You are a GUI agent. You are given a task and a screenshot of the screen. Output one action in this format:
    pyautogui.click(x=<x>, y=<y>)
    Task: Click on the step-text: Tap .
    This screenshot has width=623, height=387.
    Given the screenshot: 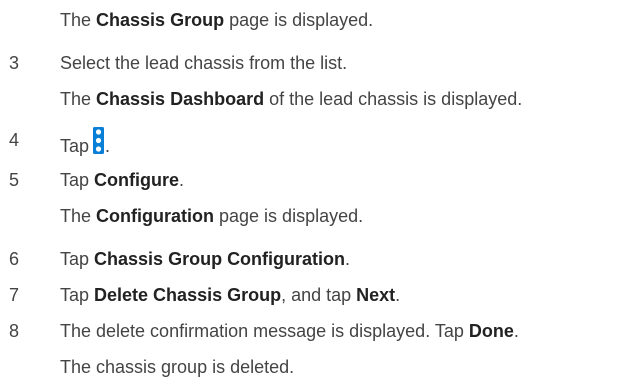 What is the action you would take?
    pyautogui.click(x=85, y=143)
    